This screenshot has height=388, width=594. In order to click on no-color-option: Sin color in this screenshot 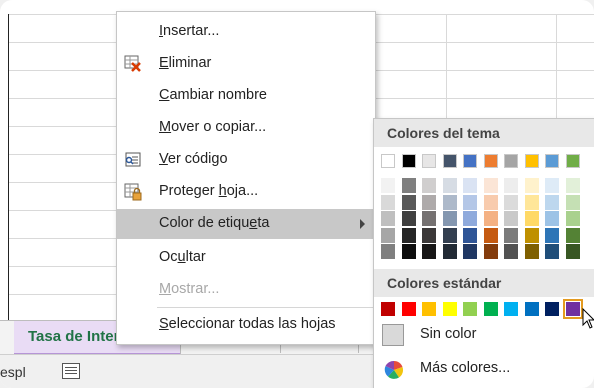, I will do `click(484, 335)`.